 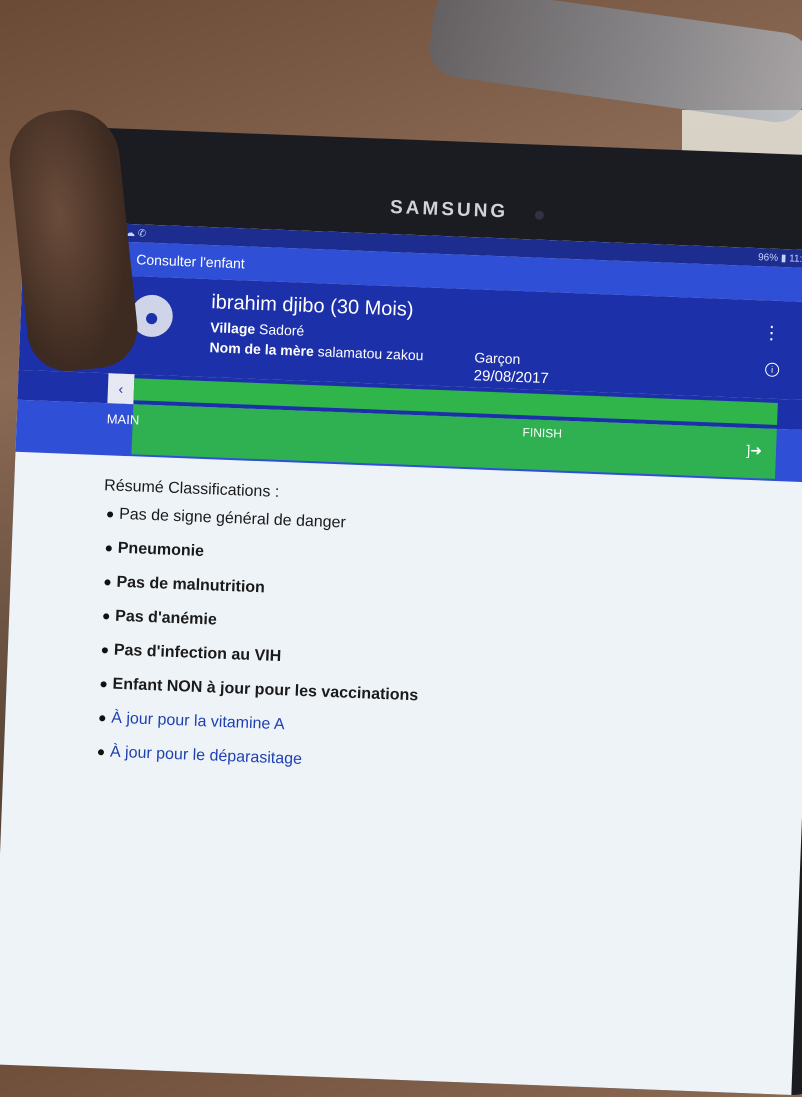 I want to click on battery-level: 96%, so click(x=768, y=257).